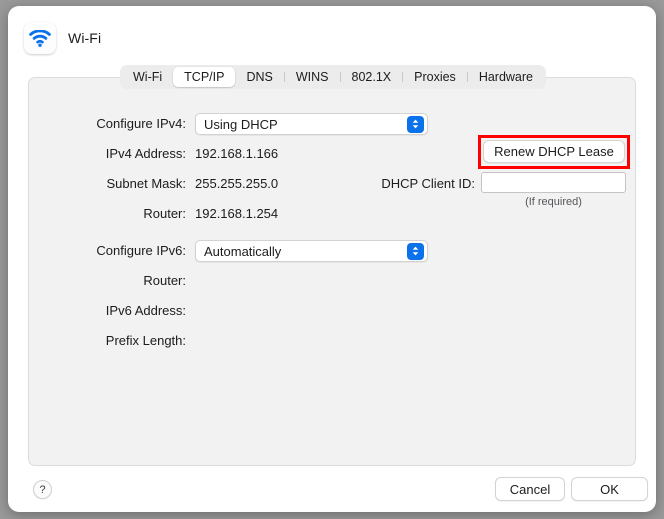 The image size is (664, 519). What do you see at coordinates (146, 183) in the screenshot?
I see `subnet-mask-label: Subnet Mask:` at bounding box center [146, 183].